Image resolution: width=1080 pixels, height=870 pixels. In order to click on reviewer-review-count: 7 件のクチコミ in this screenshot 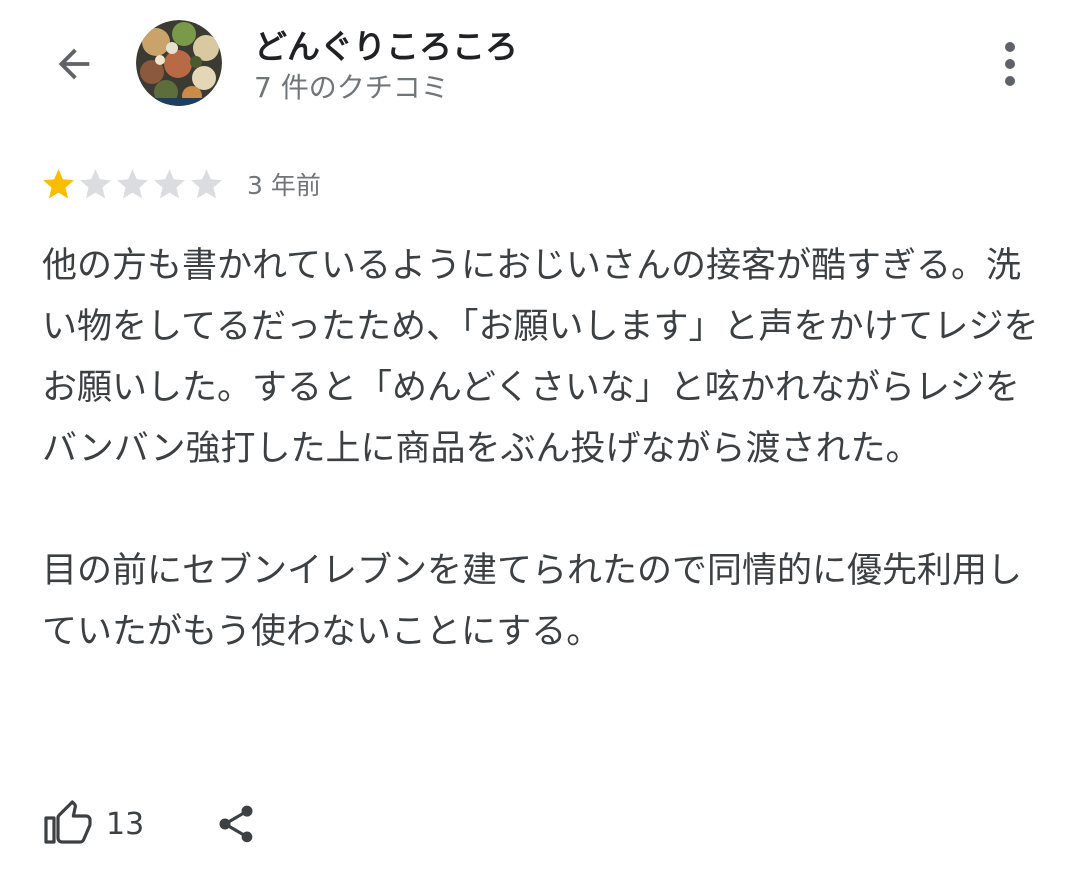, I will do `click(351, 87)`.